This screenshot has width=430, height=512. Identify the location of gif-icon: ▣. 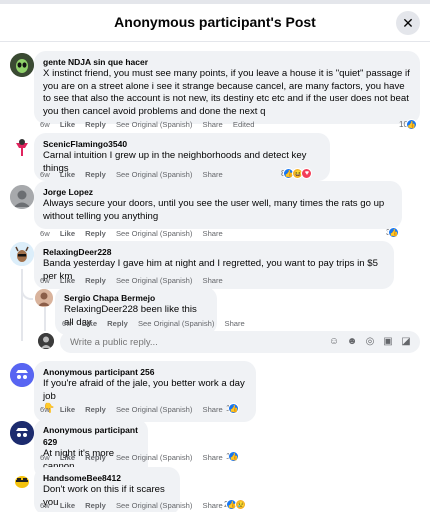
(388, 341).